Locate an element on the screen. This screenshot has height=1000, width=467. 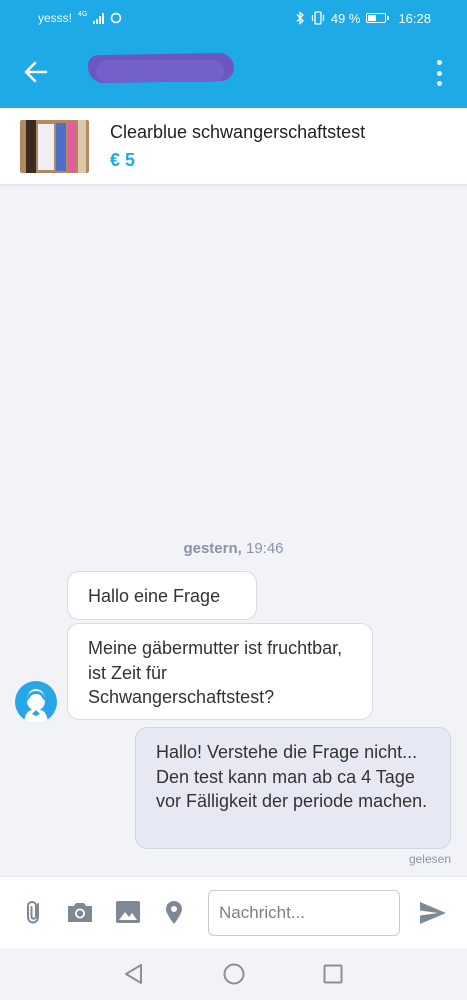
listing-price: € 5 is located at coordinates (123, 160).